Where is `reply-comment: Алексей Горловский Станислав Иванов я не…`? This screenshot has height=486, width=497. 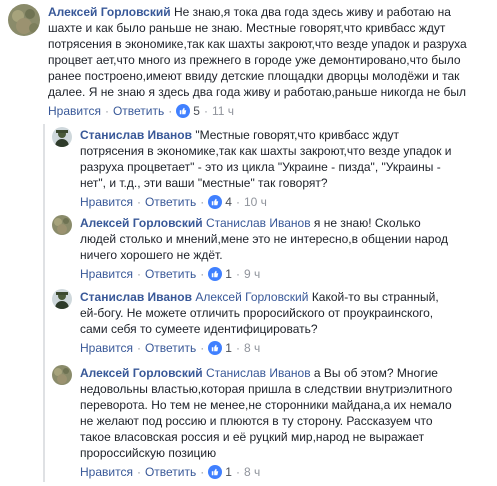 reply-comment: Алексей Горловский Станислав Иванов я не… is located at coordinates (272, 248).